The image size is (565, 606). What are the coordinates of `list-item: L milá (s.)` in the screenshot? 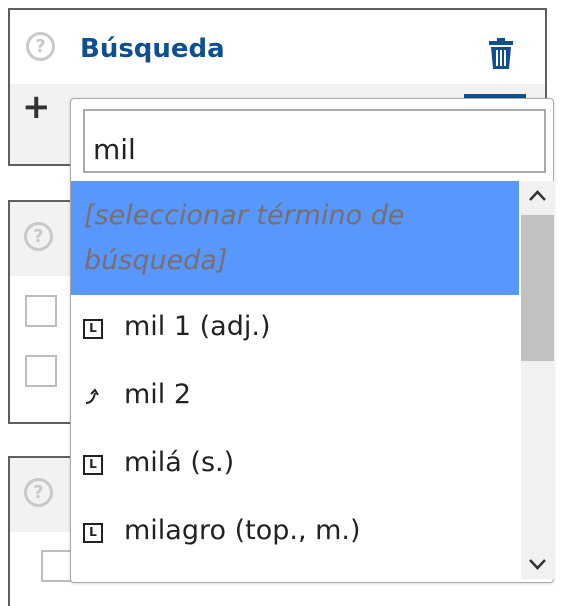 It's located at (295, 465).